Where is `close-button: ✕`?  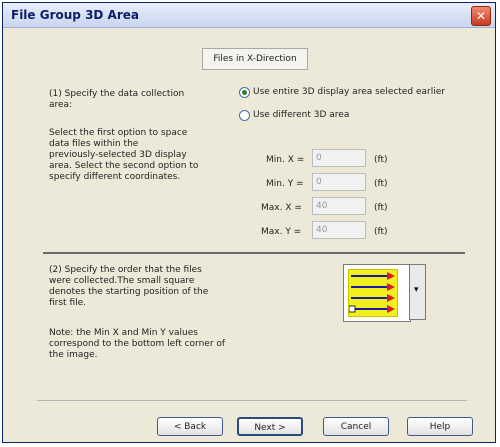 close-button: ✕ is located at coordinates (481, 16).